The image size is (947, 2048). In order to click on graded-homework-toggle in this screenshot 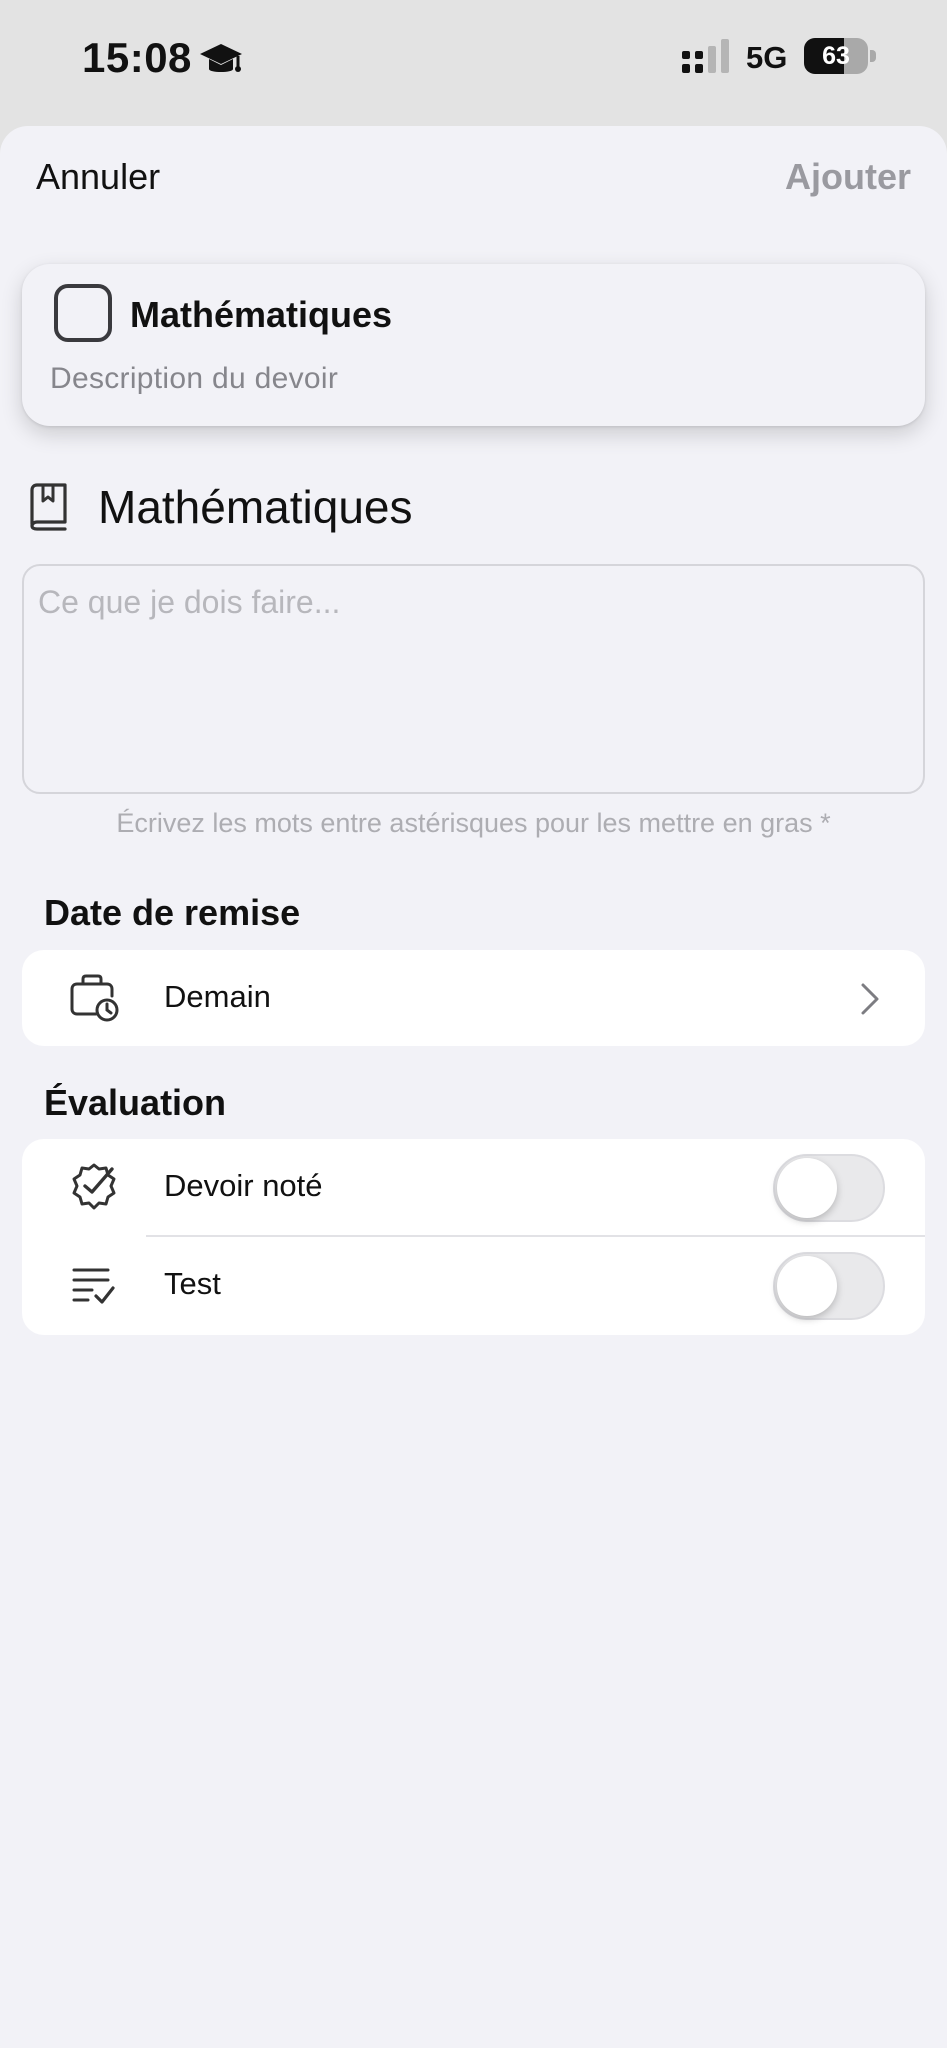, I will do `click(829, 1188)`.